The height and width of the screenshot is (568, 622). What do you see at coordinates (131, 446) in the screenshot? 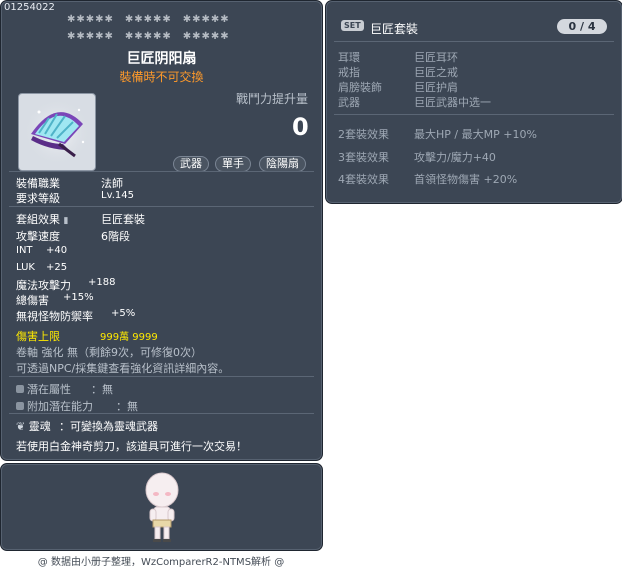
I see `trade-info: 若使用白金神奇剪刀，該道具可進行一次交易！` at bounding box center [131, 446].